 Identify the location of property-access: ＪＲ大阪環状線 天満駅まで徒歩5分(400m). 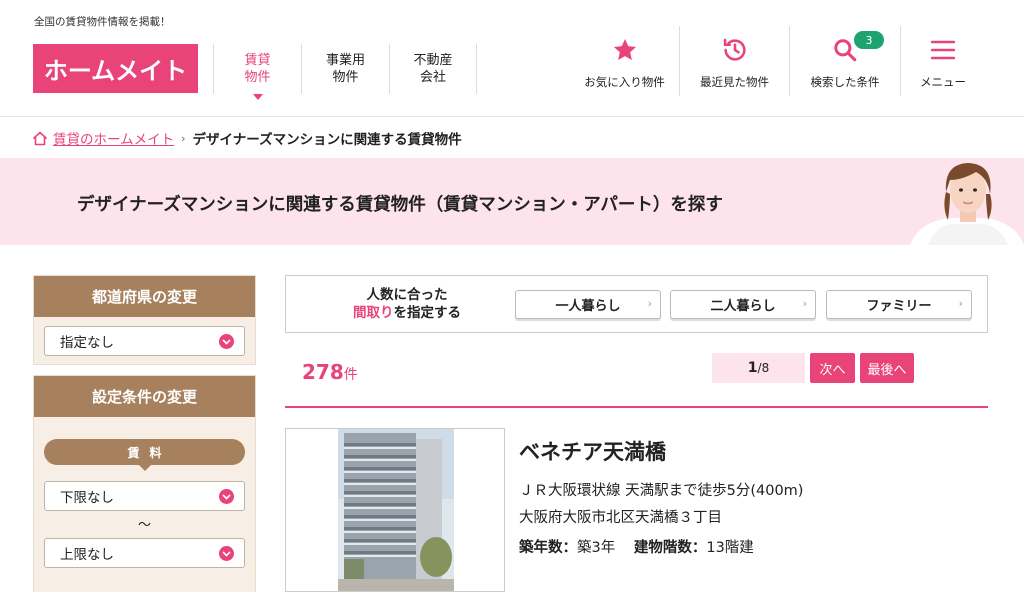
(661, 491).